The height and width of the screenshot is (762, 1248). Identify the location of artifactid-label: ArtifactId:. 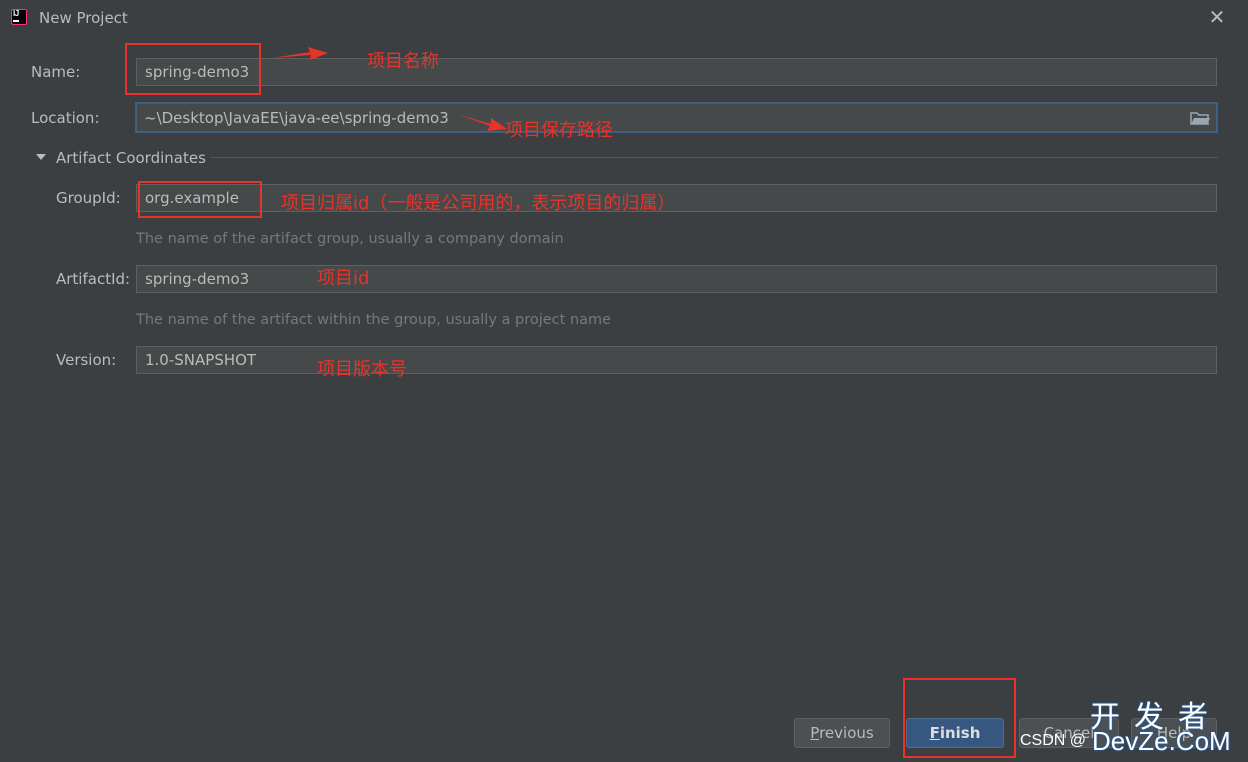
(93, 279).